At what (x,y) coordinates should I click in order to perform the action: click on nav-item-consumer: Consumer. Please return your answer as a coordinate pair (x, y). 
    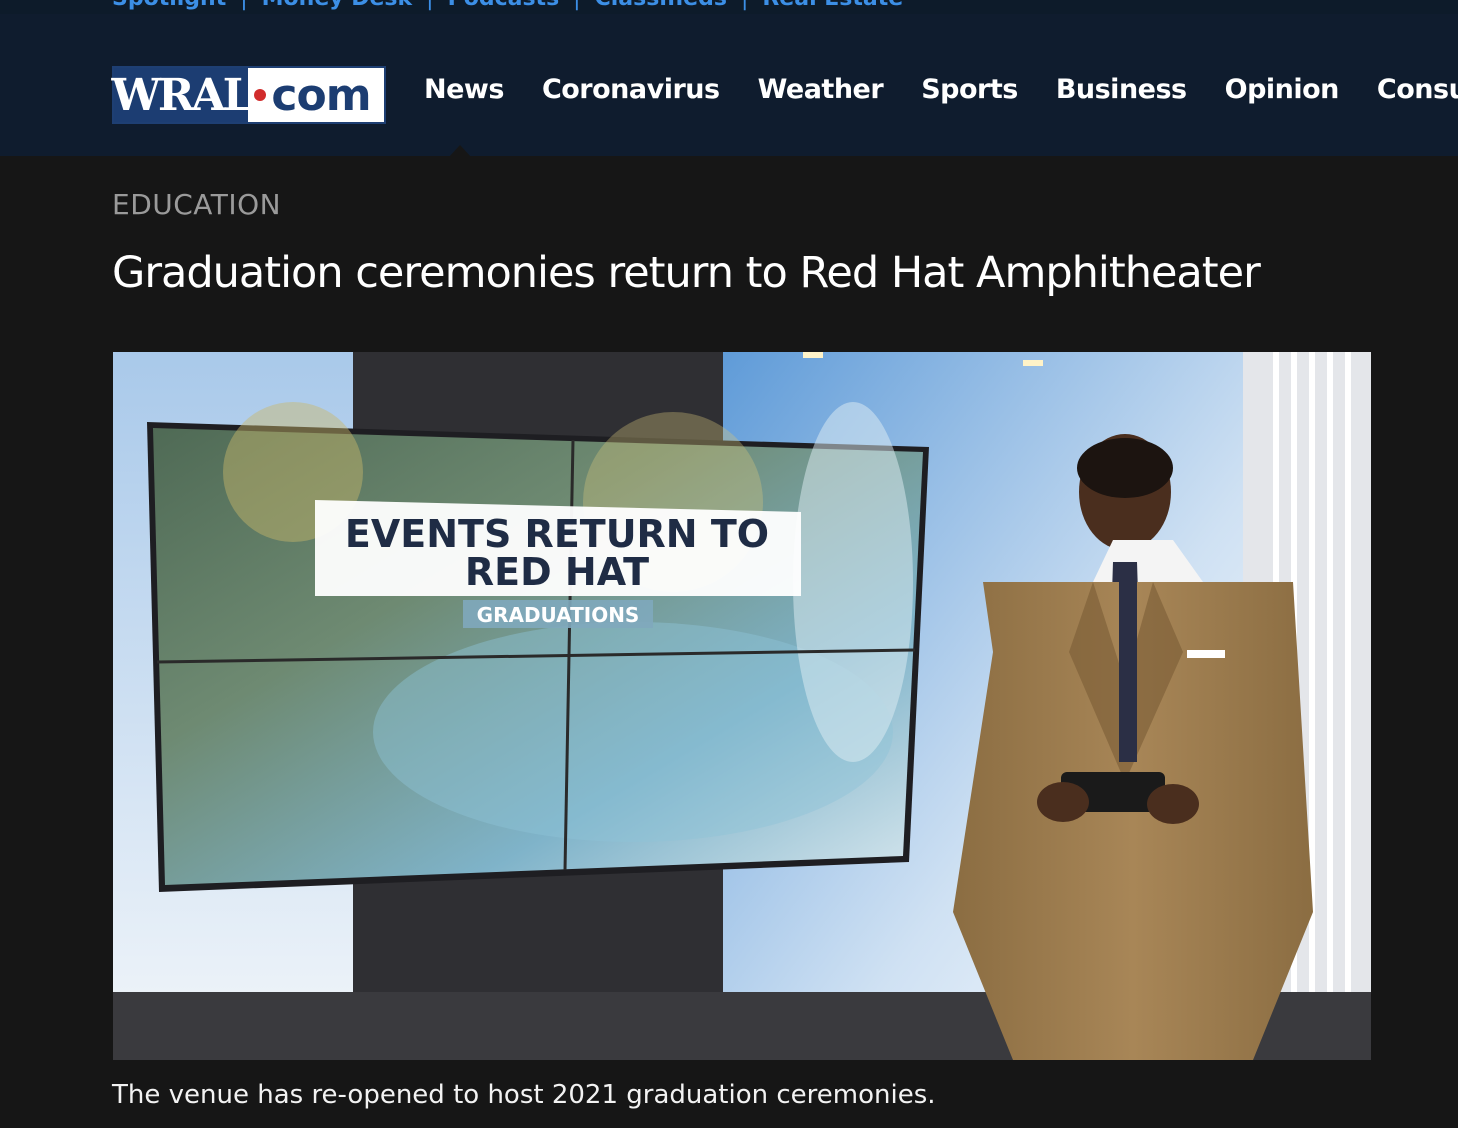
    Looking at the image, I should click on (1417, 89).